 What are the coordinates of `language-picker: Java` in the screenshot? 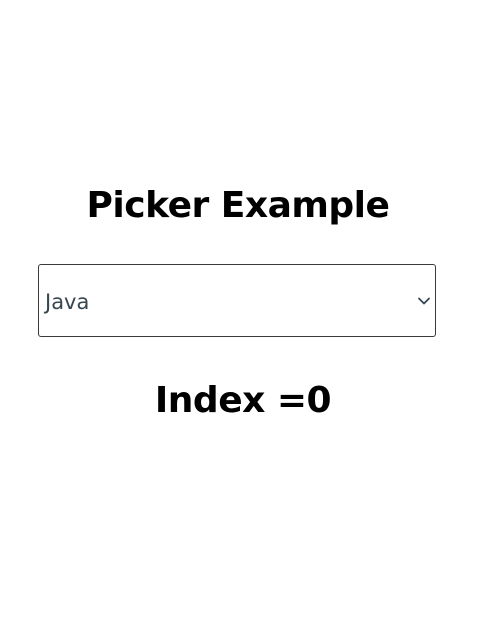 It's located at (237, 300).